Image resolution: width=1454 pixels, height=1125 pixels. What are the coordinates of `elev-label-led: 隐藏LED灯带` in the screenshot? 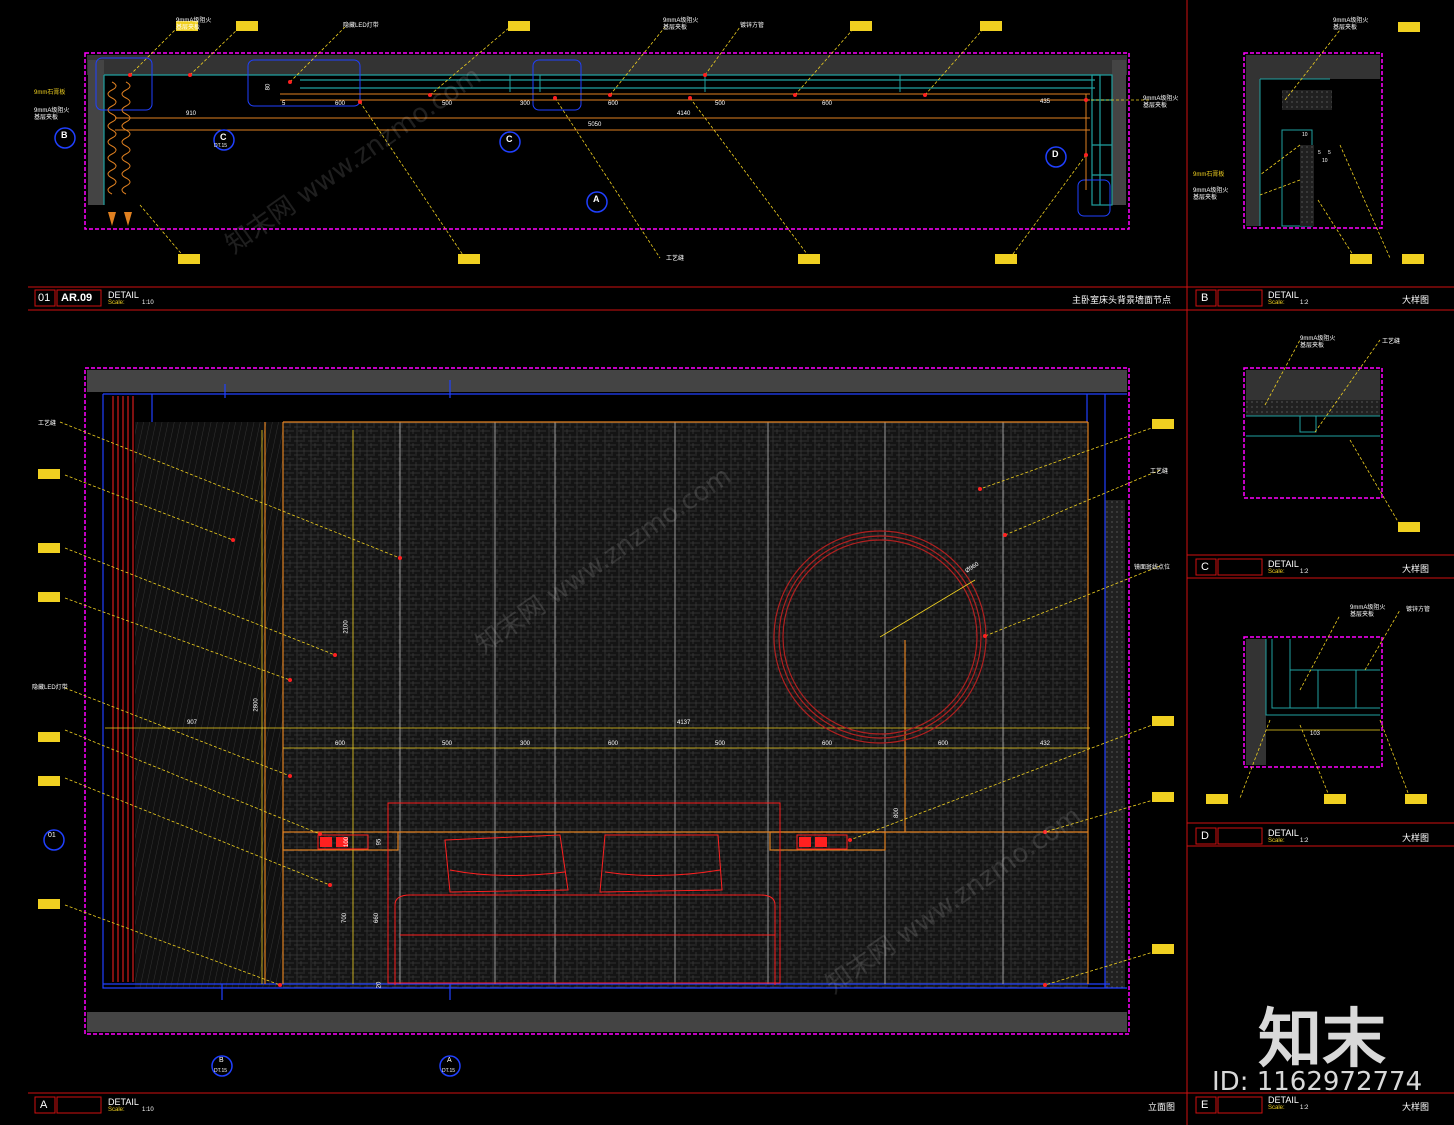 It's located at (50, 688).